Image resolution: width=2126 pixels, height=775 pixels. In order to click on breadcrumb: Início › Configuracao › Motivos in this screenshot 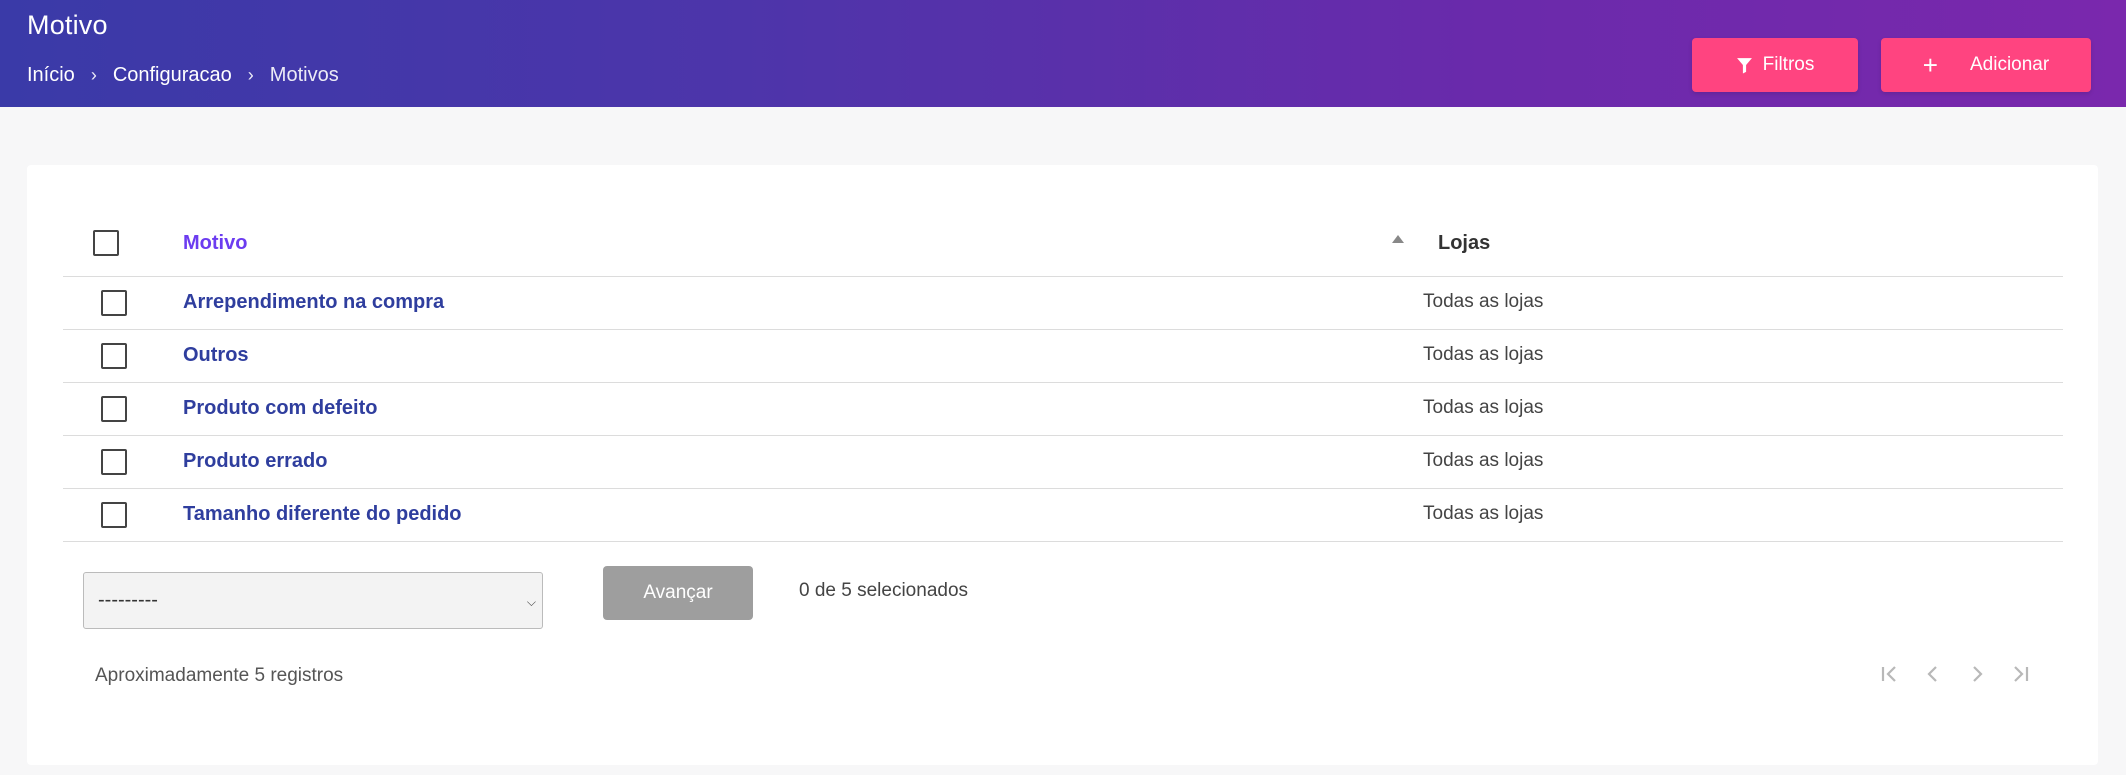, I will do `click(183, 75)`.